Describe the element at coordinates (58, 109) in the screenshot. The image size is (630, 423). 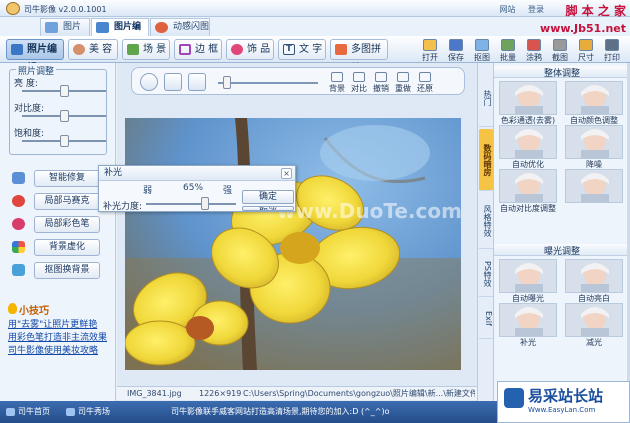
I see `photo-adjust-group: 照片调整 亮 度: 对比度: 饱和度:` at that location.